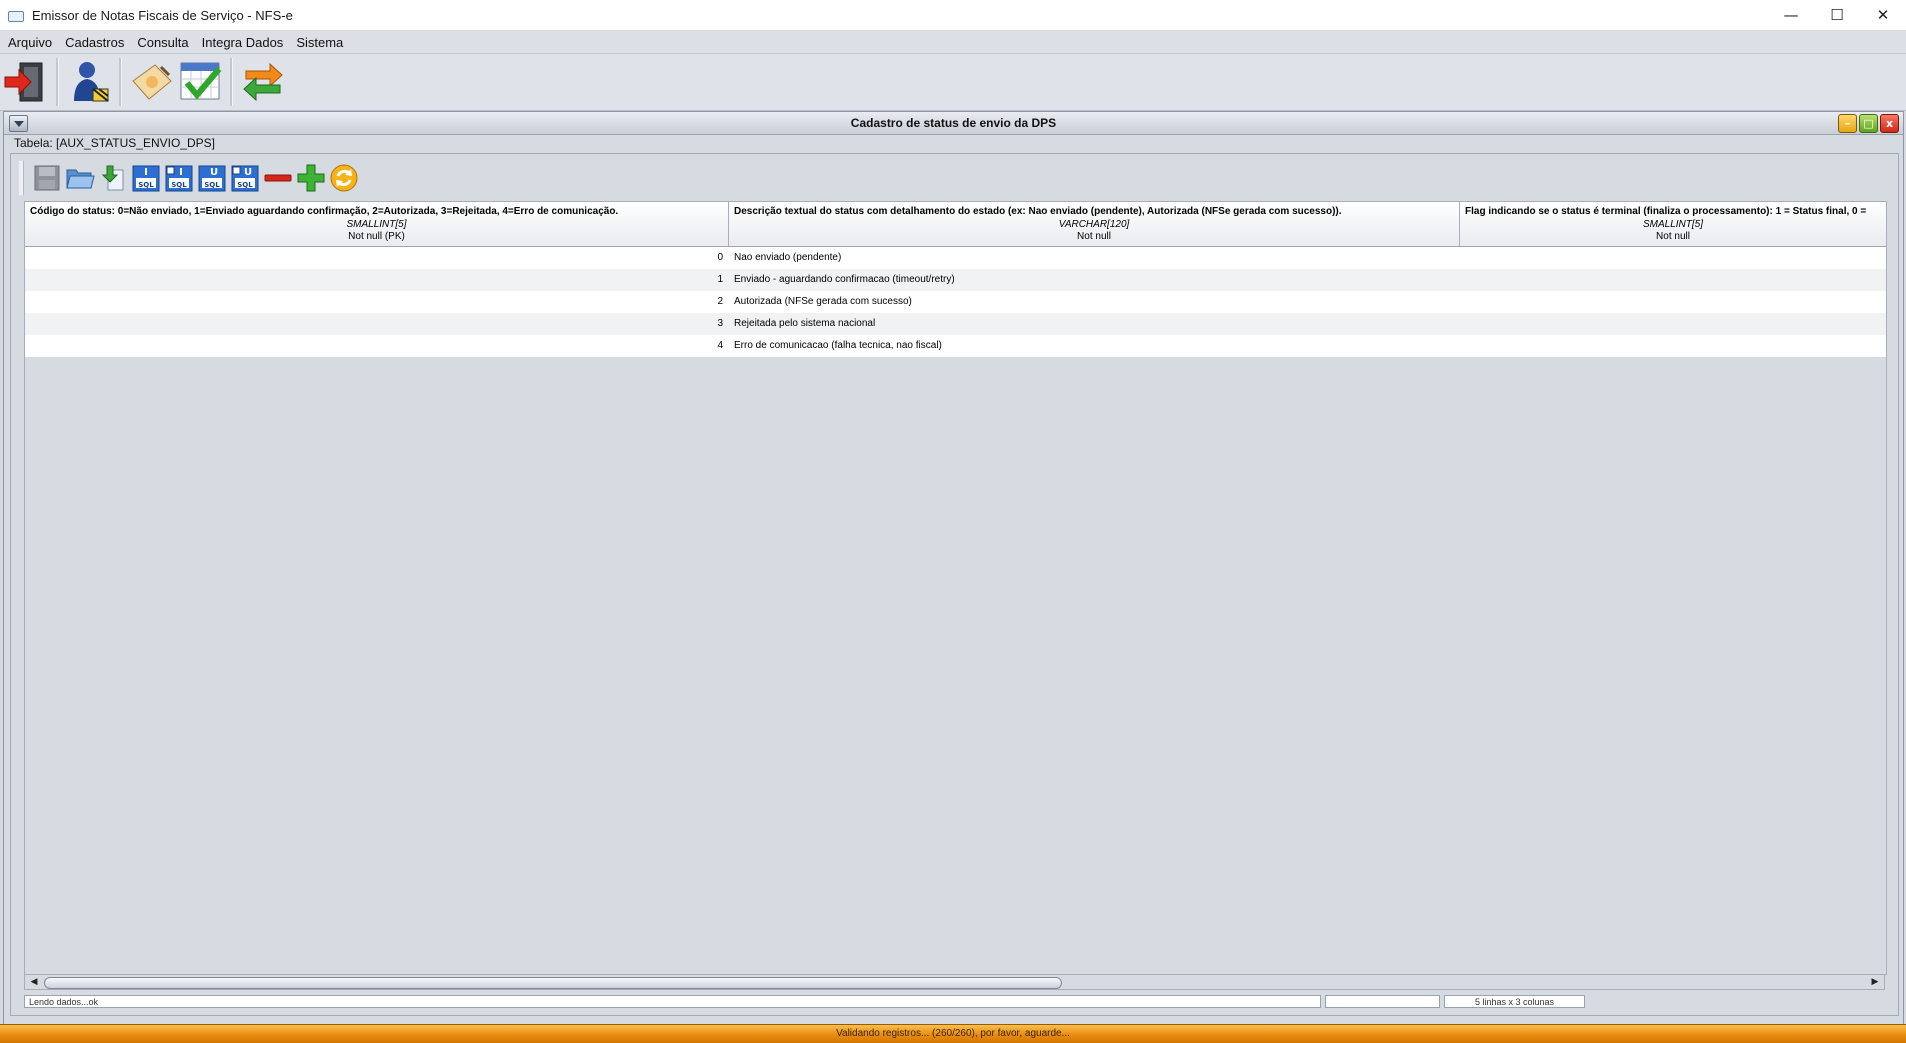 The height and width of the screenshot is (1043, 1906). I want to click on cell-codigo: 3, so click(377, 324).